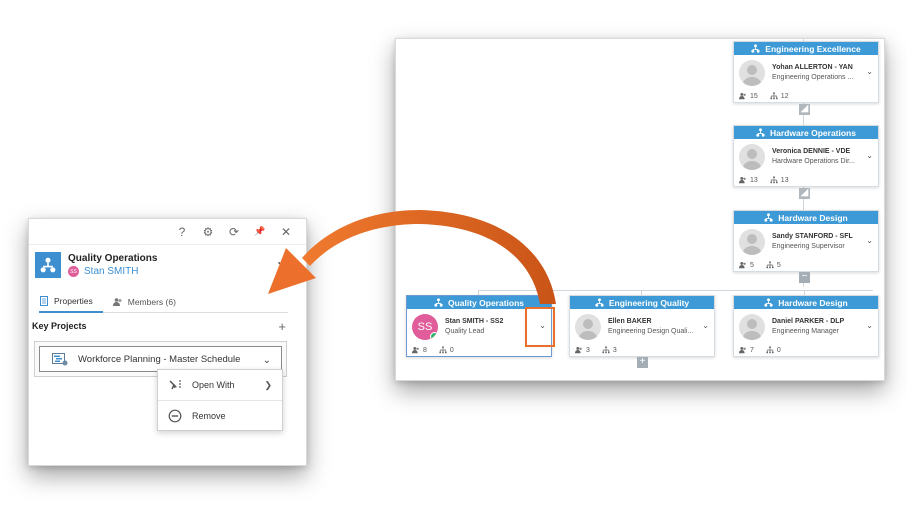  I want to click on panel-toolbar: ? ⚙ ⟳ 📌 ✕, so click(167, 232).